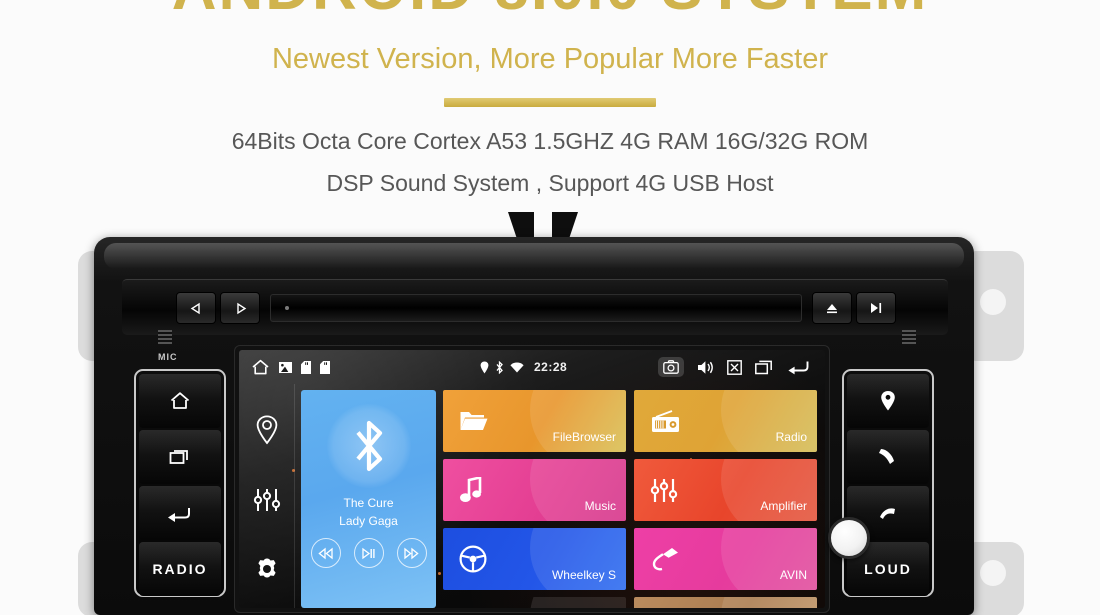 The image size is (1100, 615). I want to click on volume-knob, so click(849, 538).